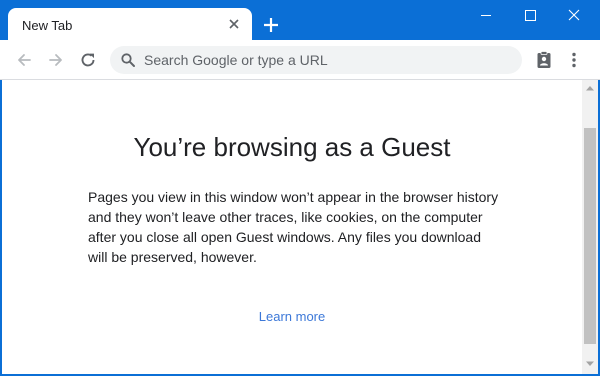  What do you see at coordinates (292, 316) in the screenshot?
I see `learn-more-link: Learn more` at bounding box center [292, 316].